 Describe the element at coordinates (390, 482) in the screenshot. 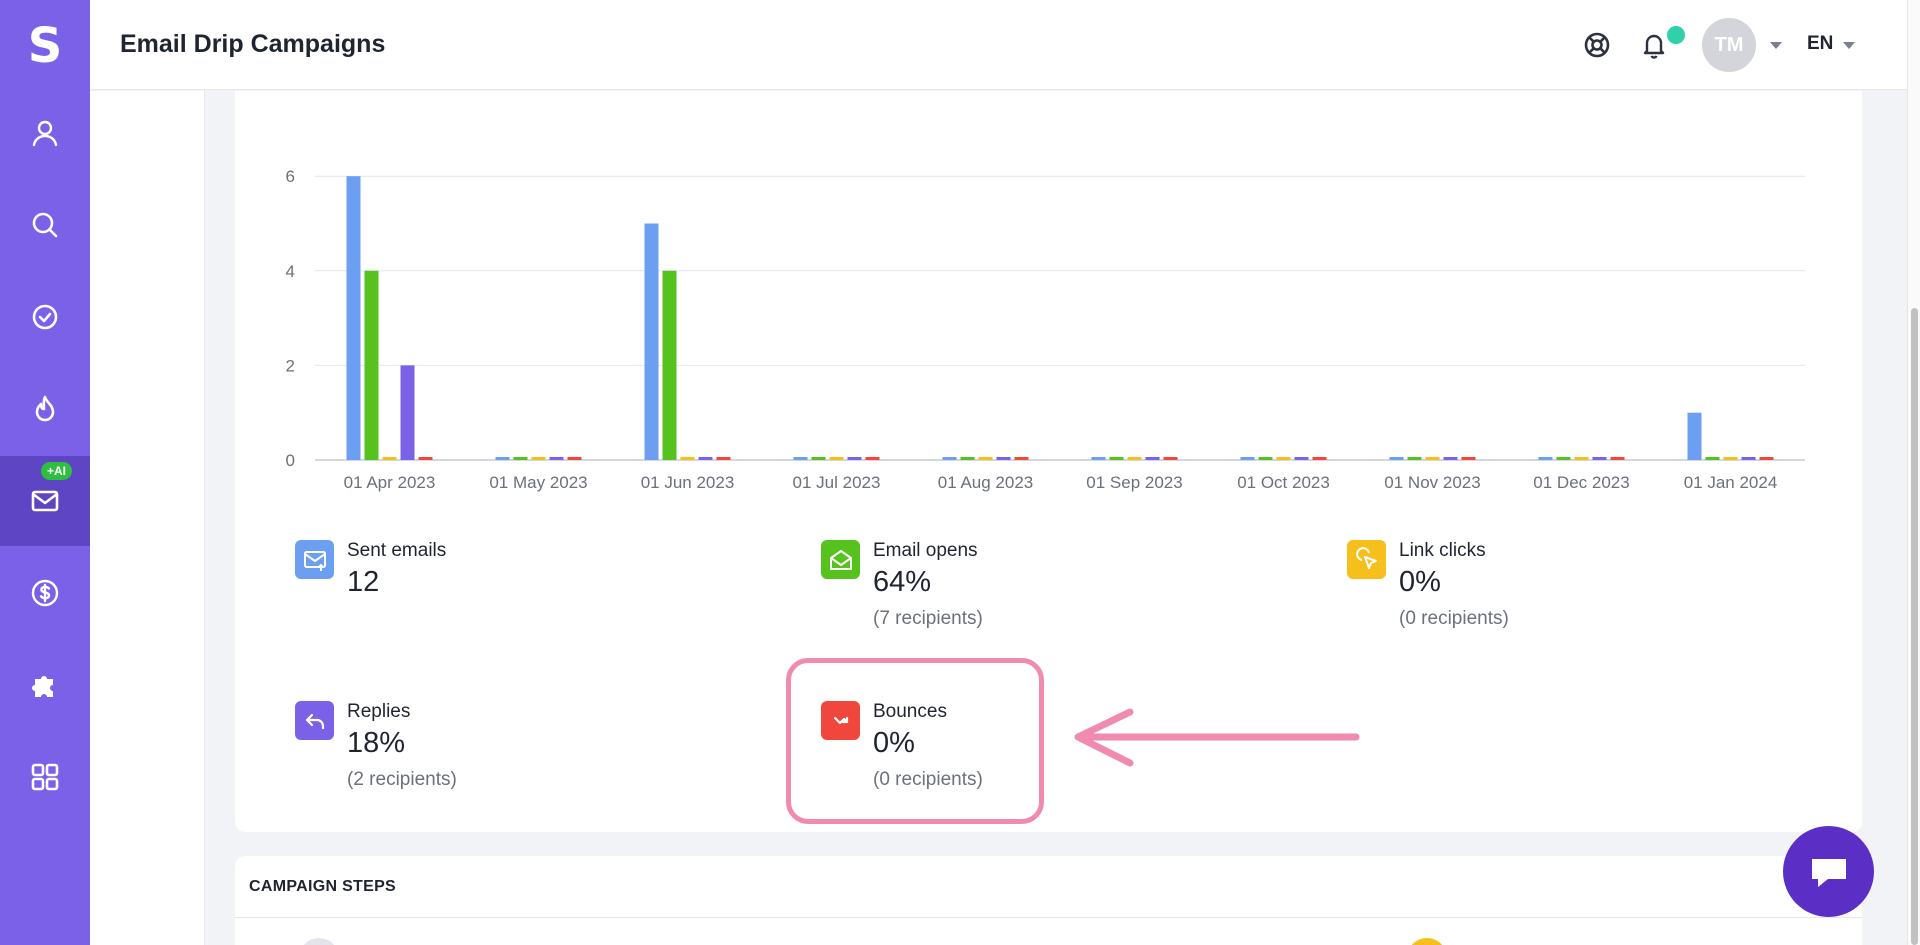

I see `x-tick-label: 01 Apr 2023` at that location.